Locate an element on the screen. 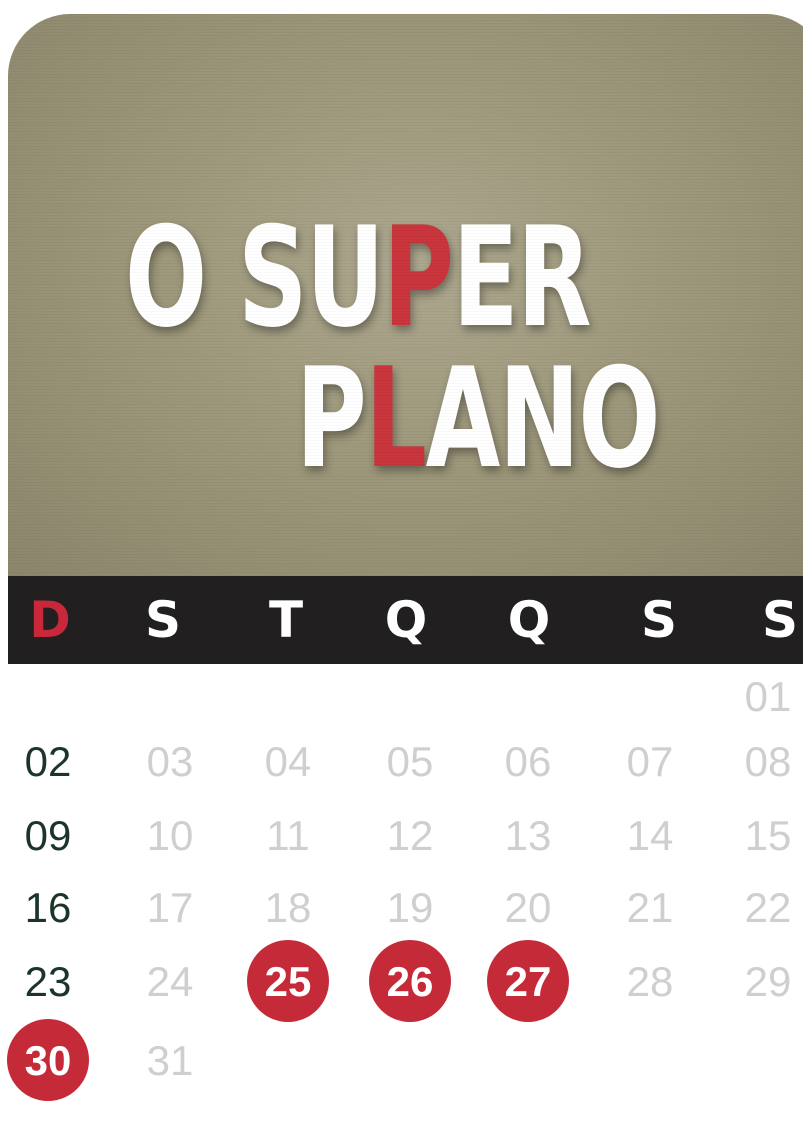 This screenshot has height=1142, width=803. calendar-day: 11 is located at coordinates (288, 836).